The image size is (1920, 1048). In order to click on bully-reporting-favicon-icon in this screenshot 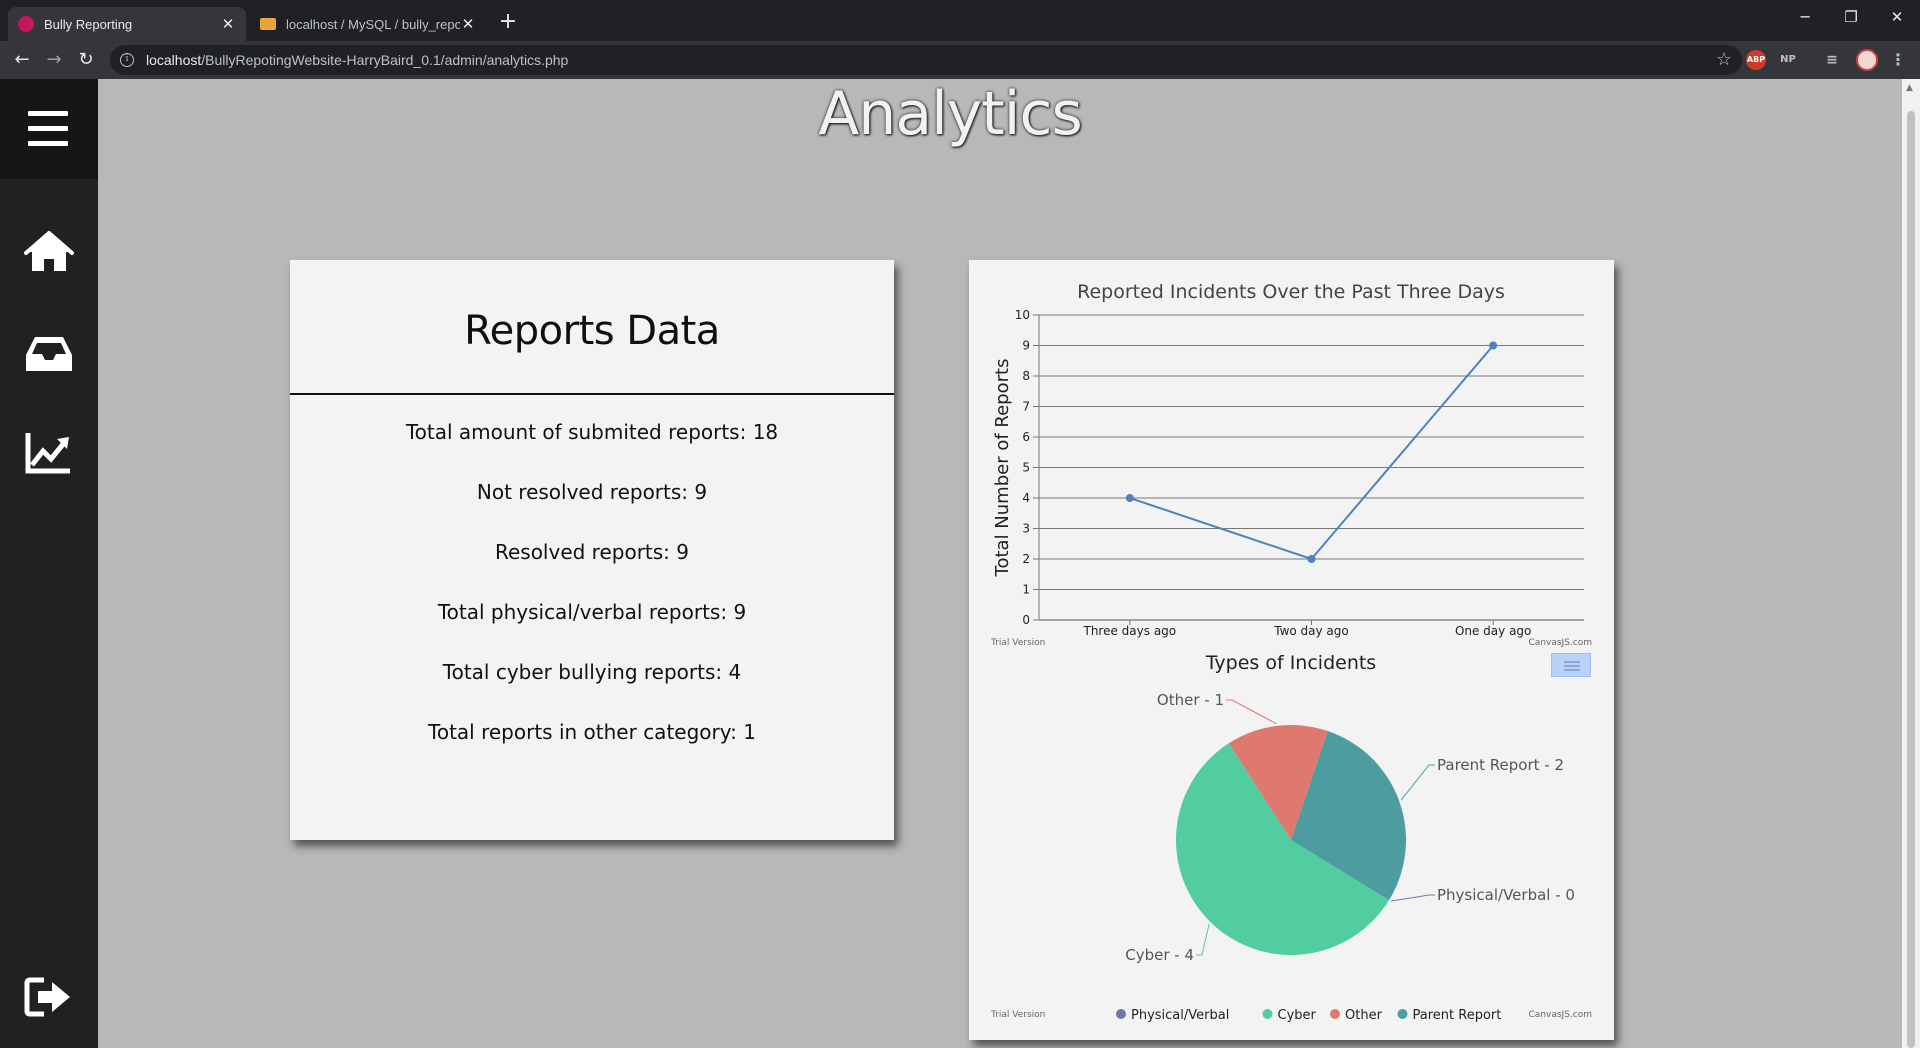, I will do `click(26, 24)`.